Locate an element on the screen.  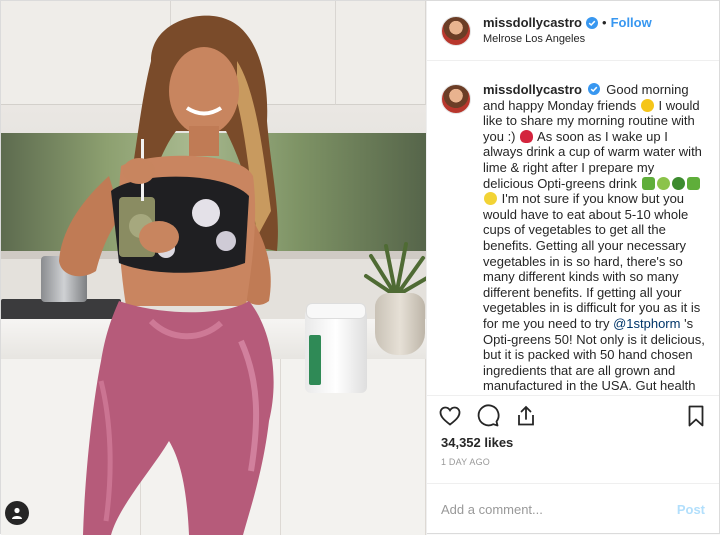
comment-form: Post is located at coordinates (573, 509).